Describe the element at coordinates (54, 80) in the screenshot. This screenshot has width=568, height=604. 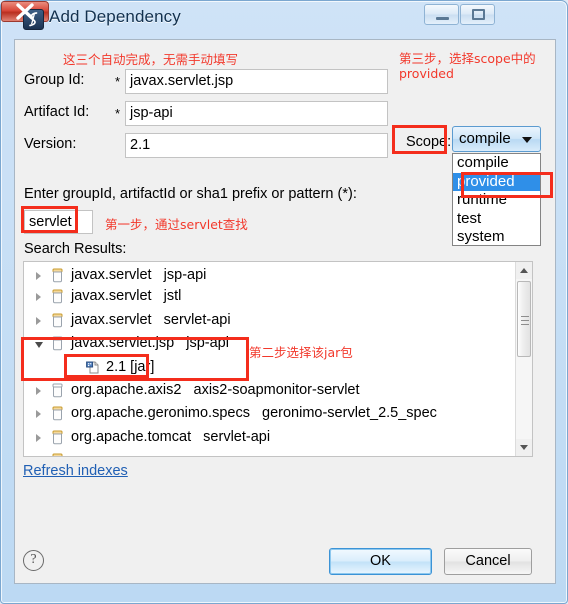
I see `group-id-label: Group Id:` at that location.